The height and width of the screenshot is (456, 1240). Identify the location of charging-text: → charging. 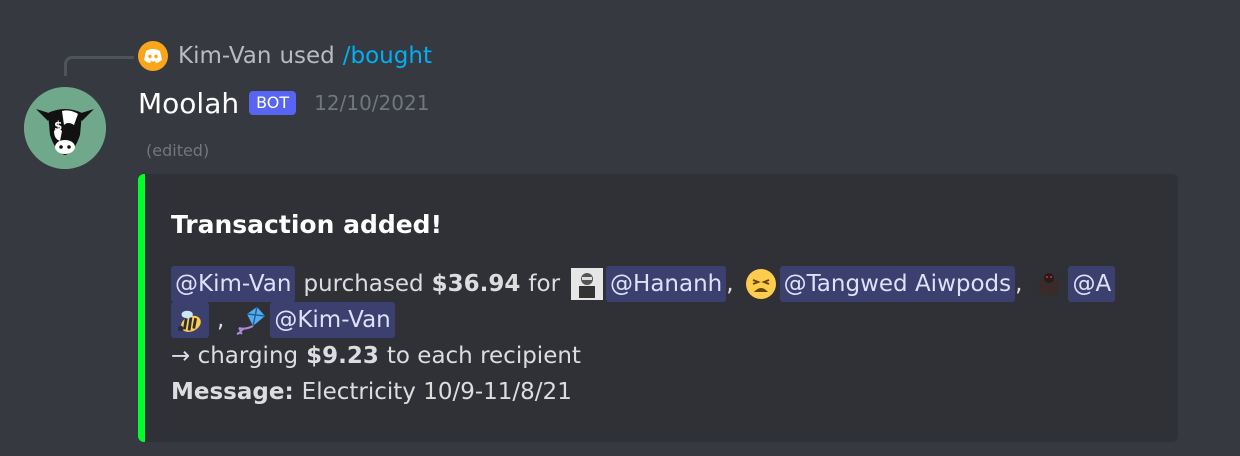
(235, 356).